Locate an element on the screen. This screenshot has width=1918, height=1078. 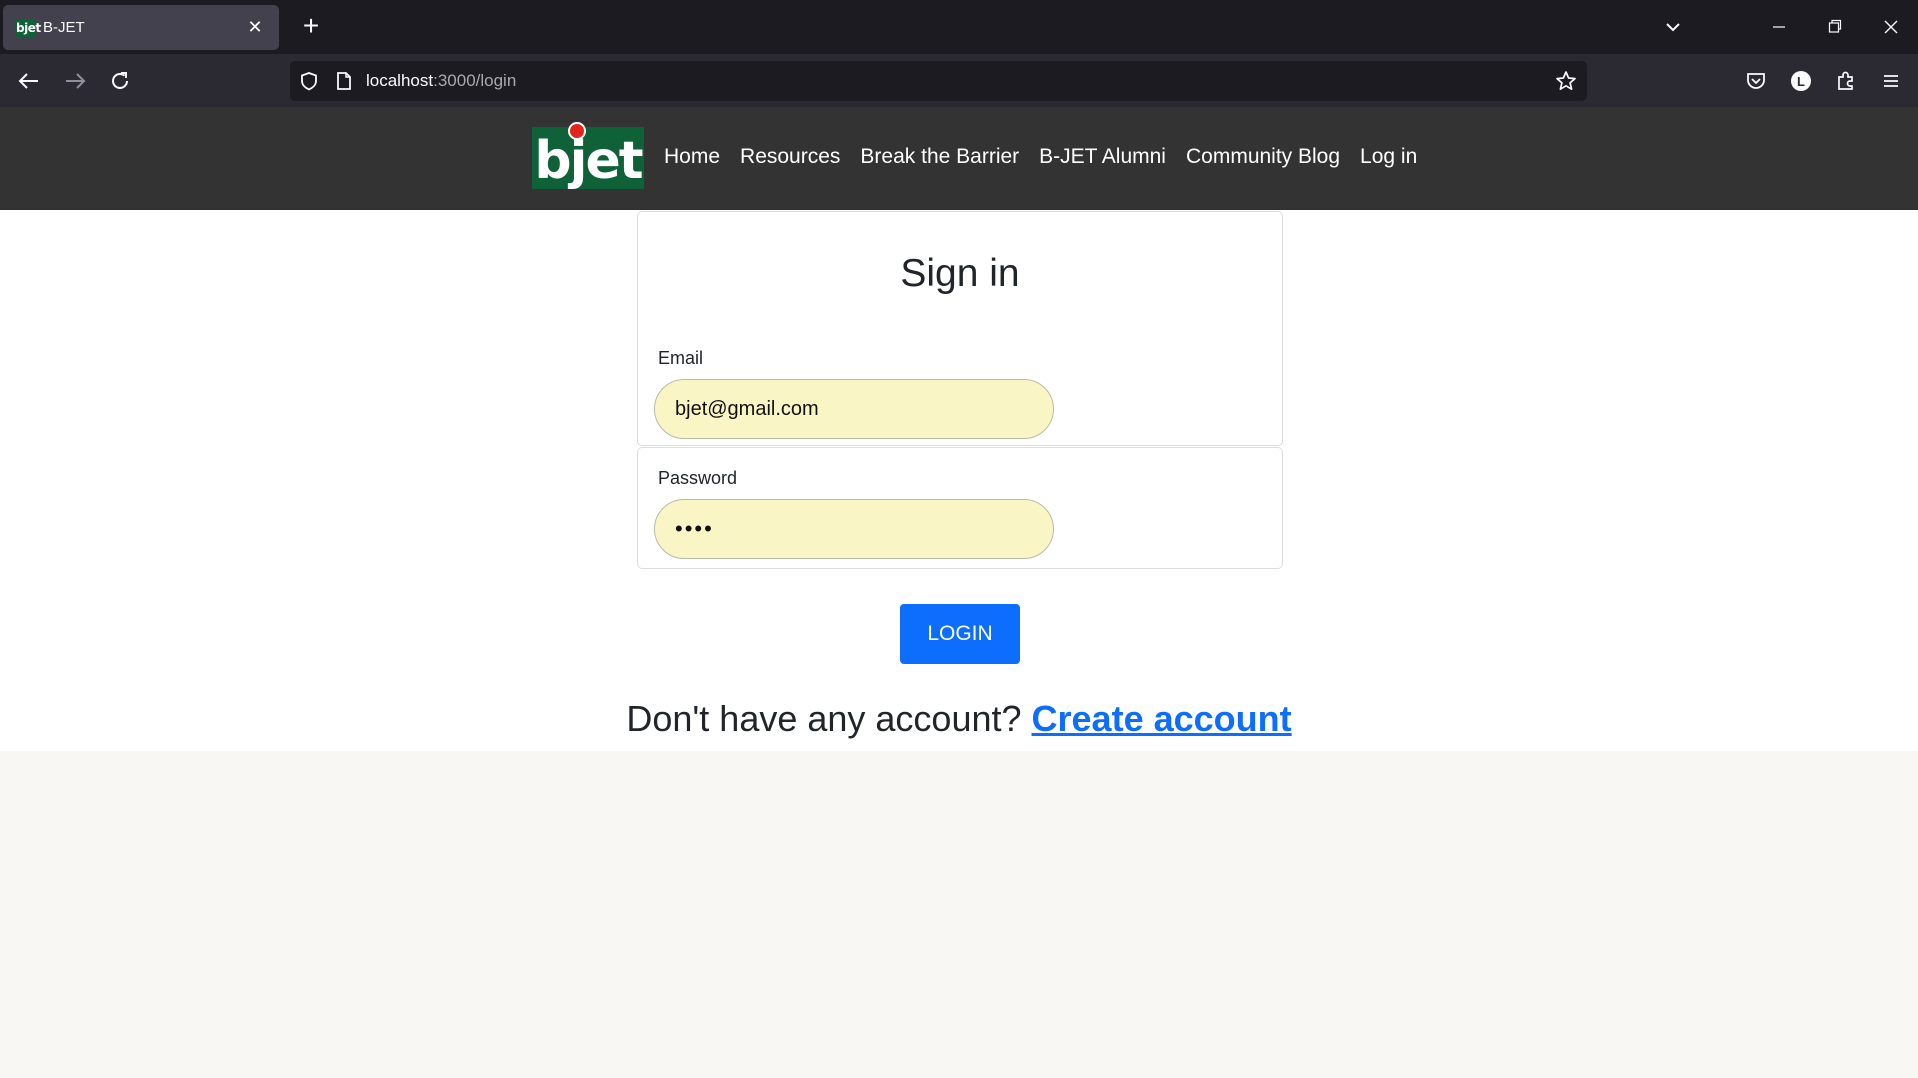
password-card: Password •••• is located at coordinates (960, 508).